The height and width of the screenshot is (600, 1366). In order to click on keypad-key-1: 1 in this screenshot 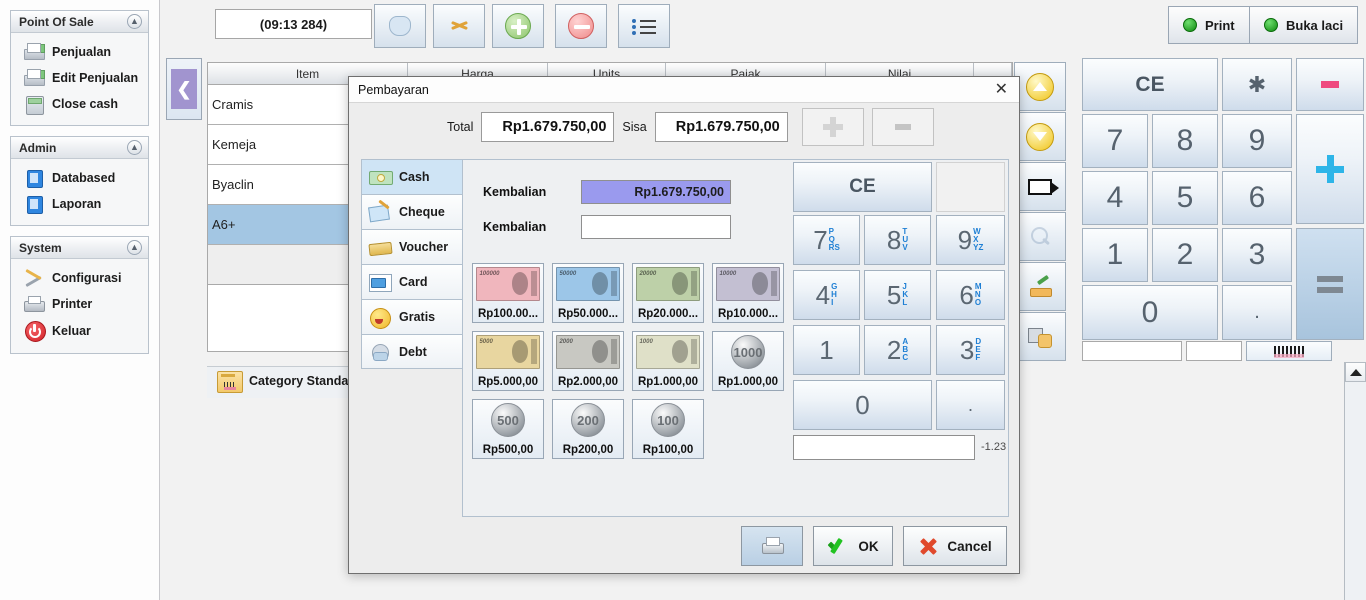, I will do `click(1115, 255)`.